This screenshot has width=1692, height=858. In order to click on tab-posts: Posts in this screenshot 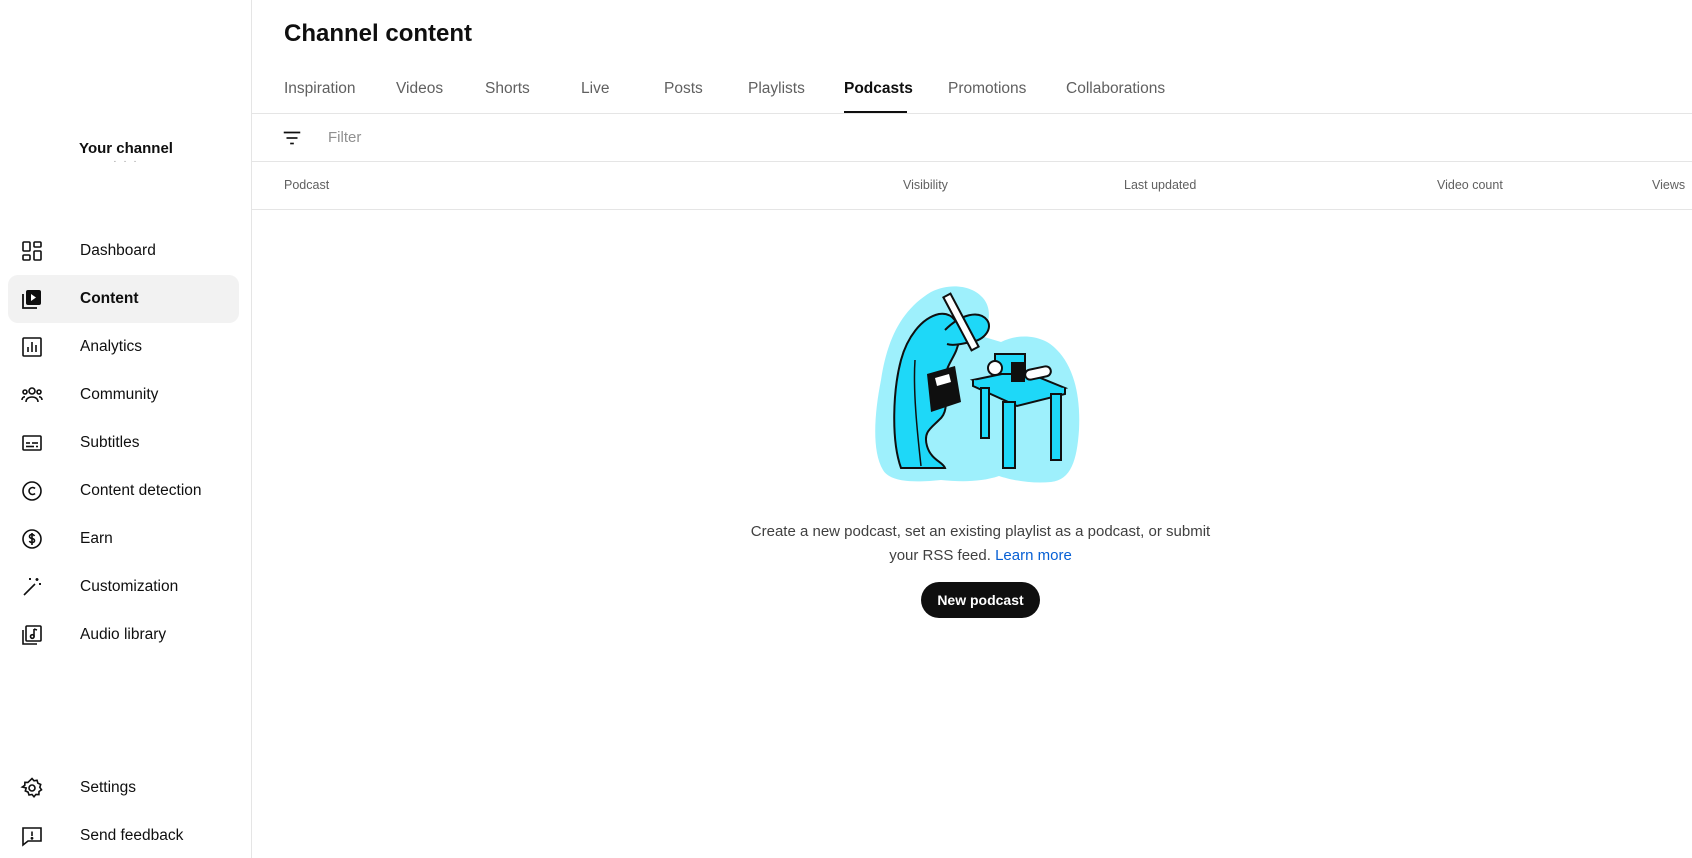, I will do `click(706, 92)`.